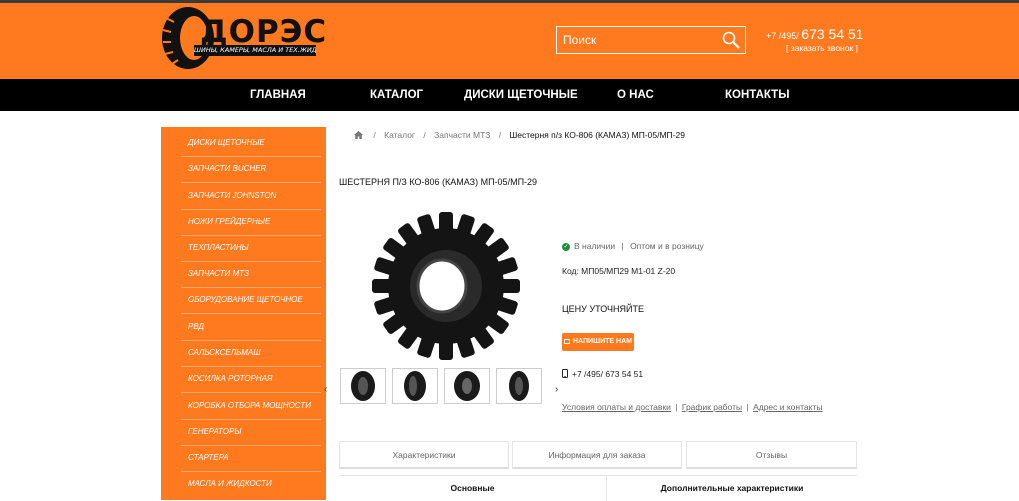 This screenshot has width=1019, height=501. I want to click on search-input, so click(637, 40).